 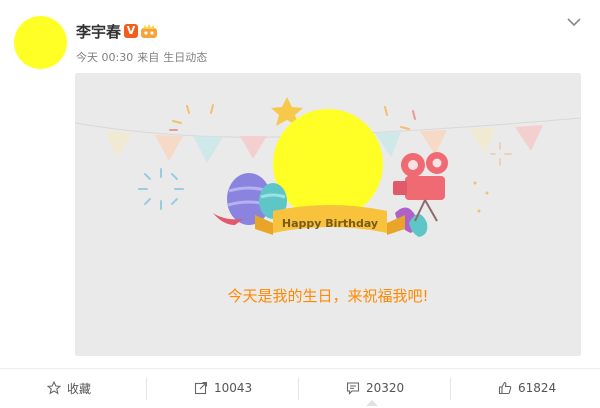 What do you see at coordinates (98, 31) in the screenshot?
I see `username: 李宇春` at bounding box center [98, 31].